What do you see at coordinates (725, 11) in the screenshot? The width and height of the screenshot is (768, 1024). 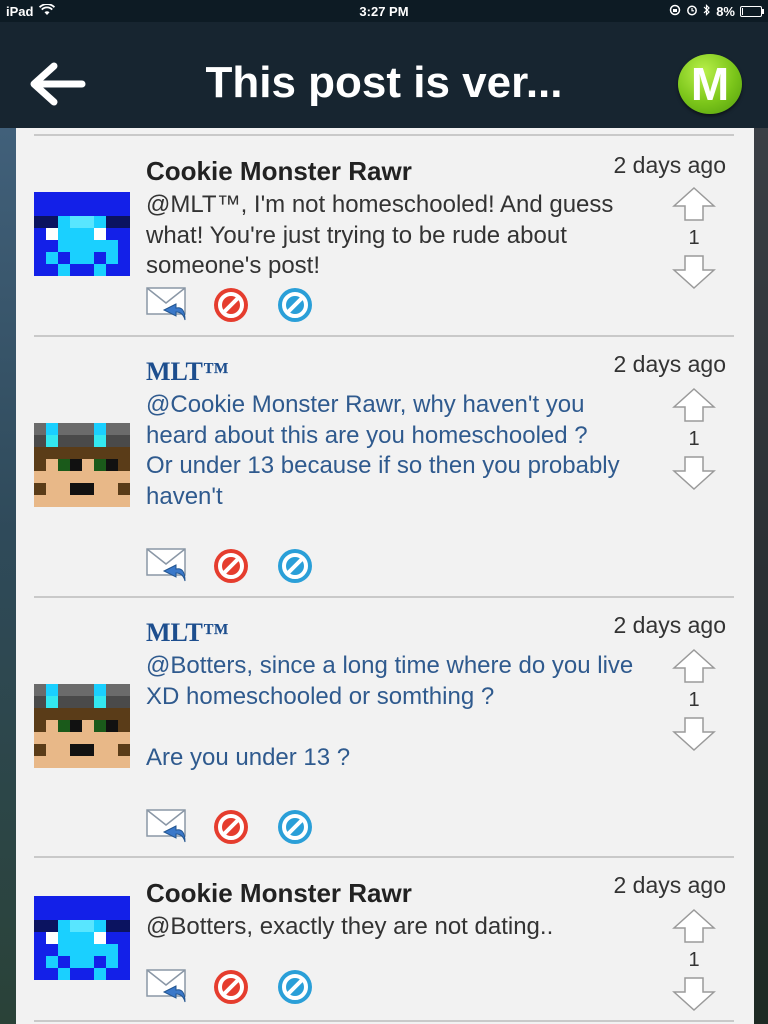 I see `battery-percent: 8%` at bounding box center [725, 11].